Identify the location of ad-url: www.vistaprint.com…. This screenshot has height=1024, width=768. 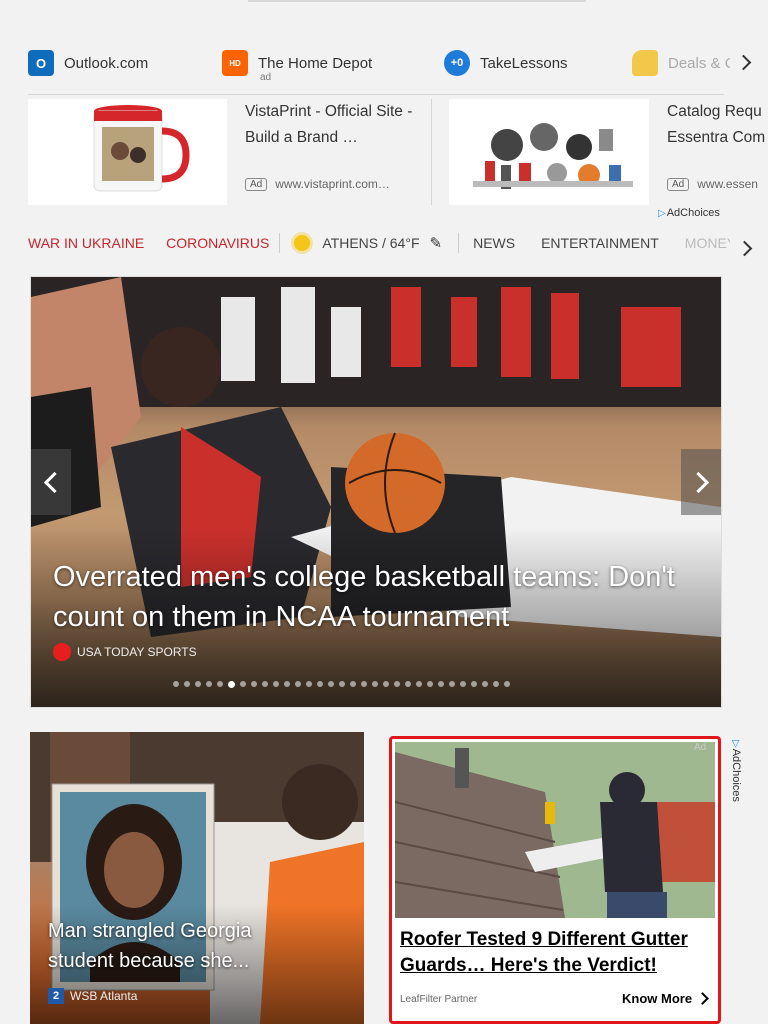
(332, 184).